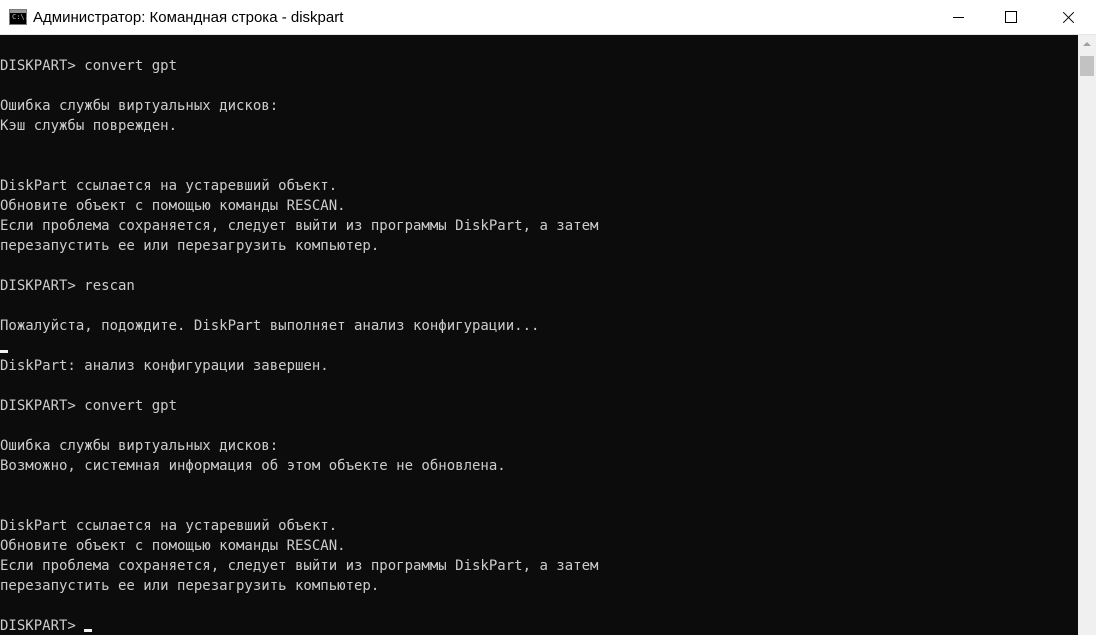 This screenshot has height=635, width=1096. What do you see at coordinates (299, 126) in the screenshot?
I see `console-line: Кэш службы поврежден.` at bounding box center [299, 126].